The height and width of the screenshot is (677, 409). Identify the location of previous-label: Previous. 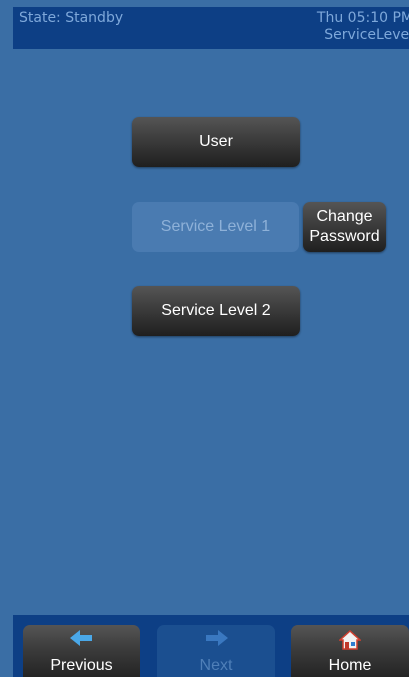
(81, 665).